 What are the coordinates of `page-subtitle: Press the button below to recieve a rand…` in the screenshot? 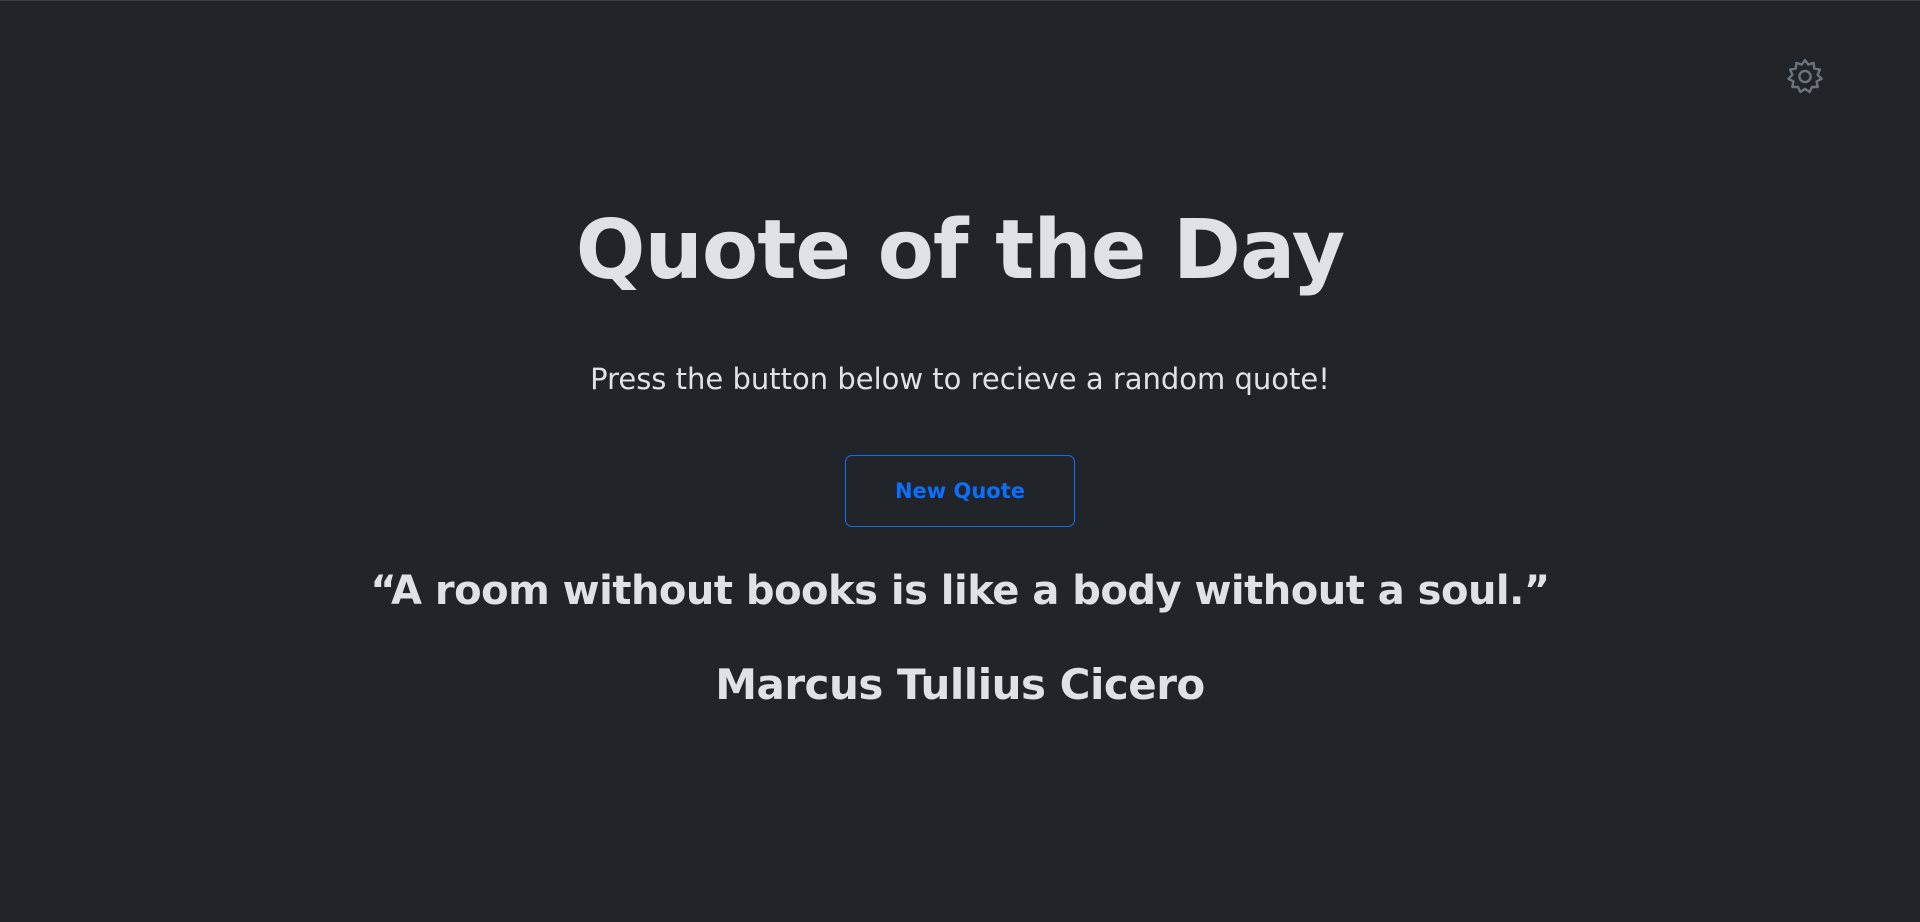 It's located at (960, 379).